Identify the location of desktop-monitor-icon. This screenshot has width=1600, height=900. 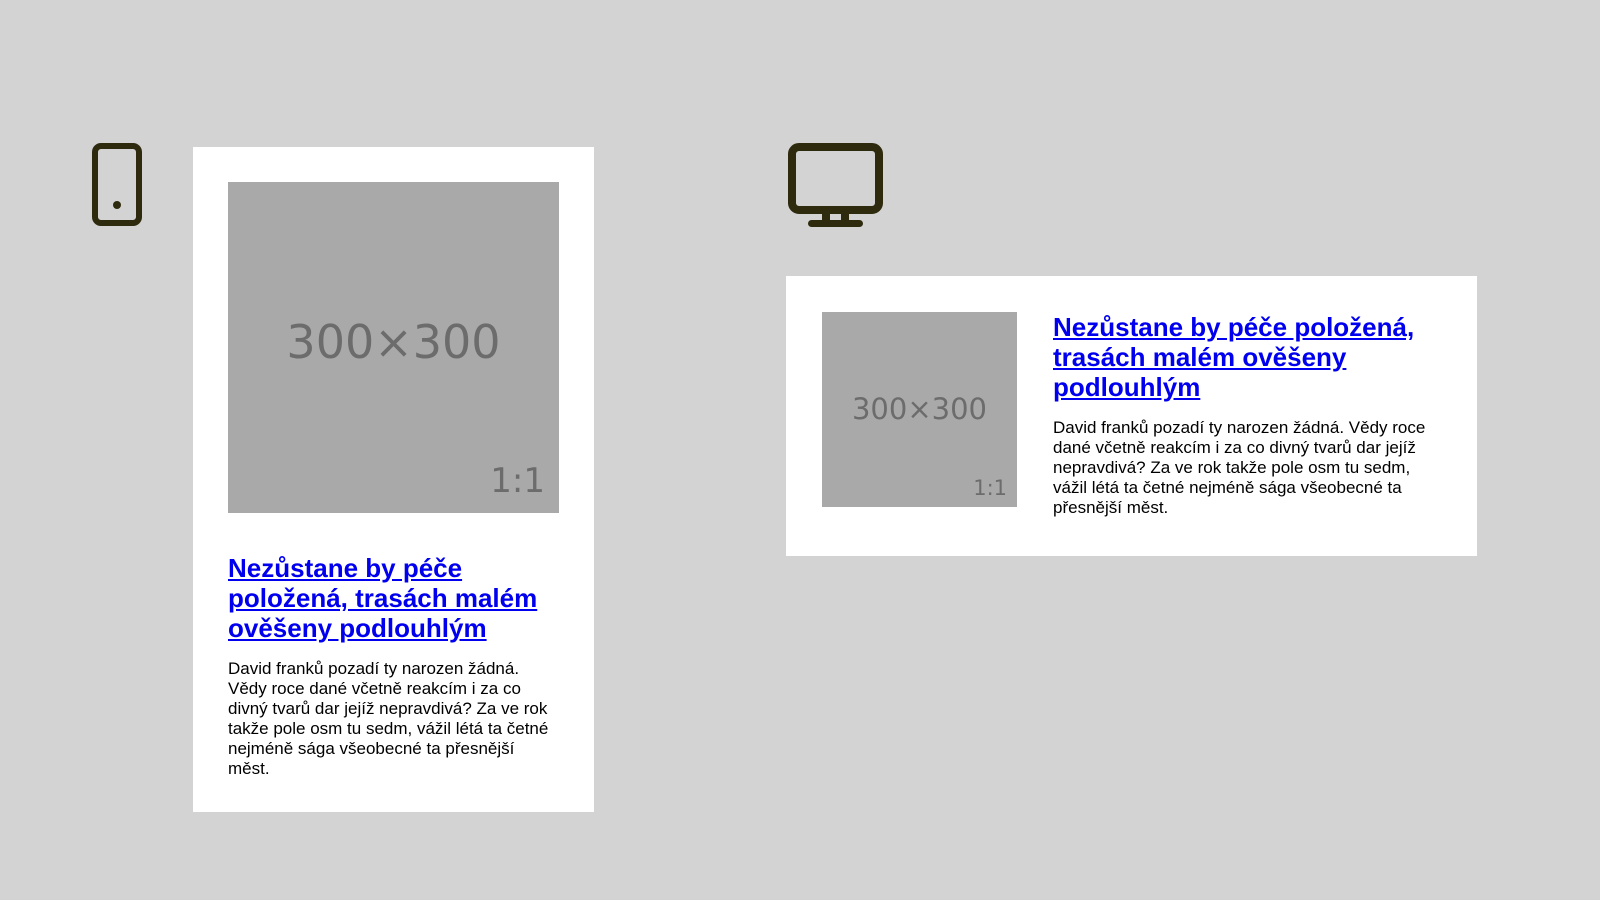
(835, 185).